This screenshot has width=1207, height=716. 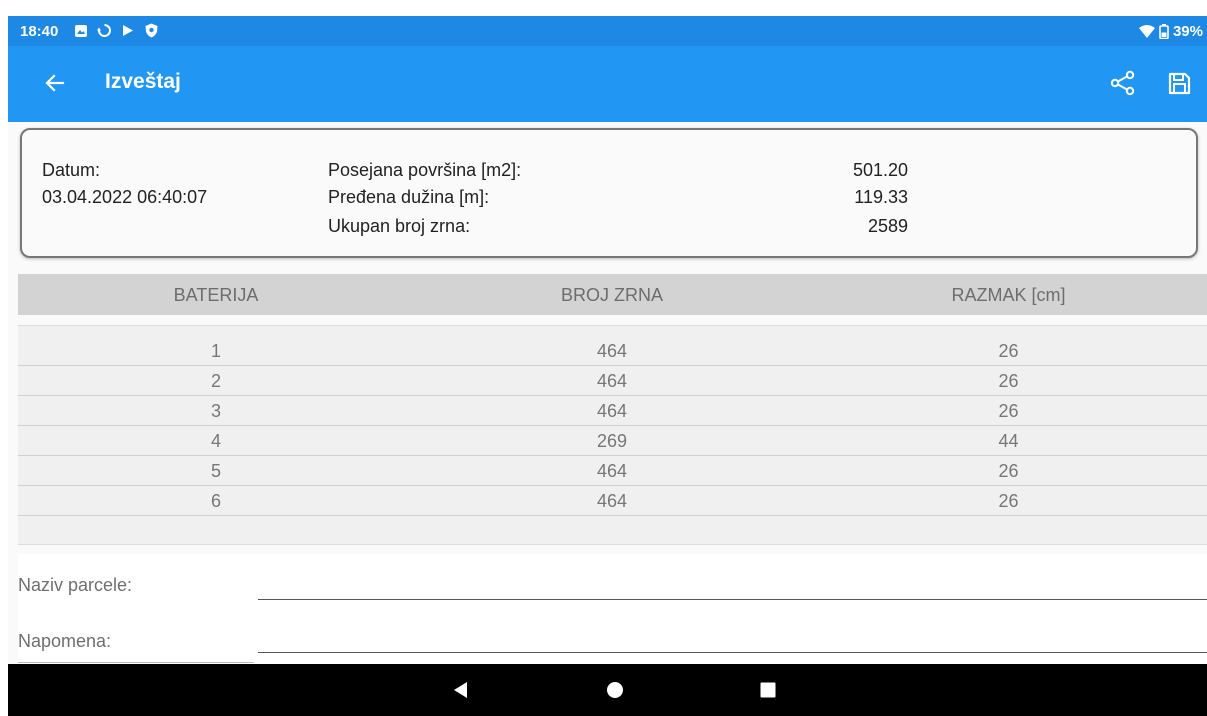 I want to click on table-row: 5 464 26, so click(x=612, y=471).